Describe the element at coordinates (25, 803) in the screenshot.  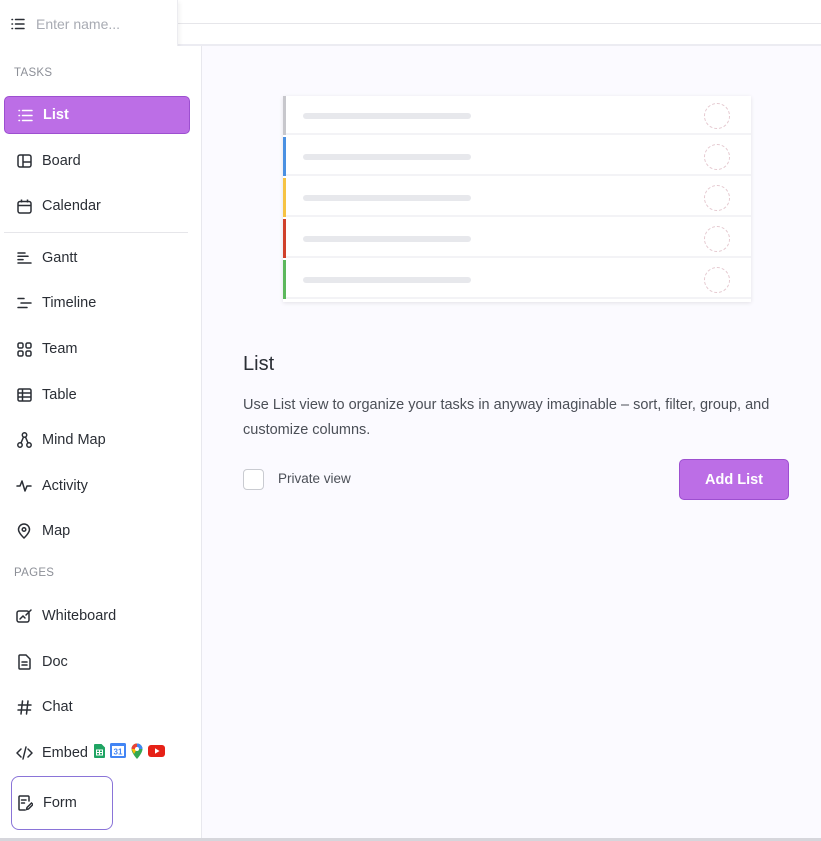
I see `form-icon` at that location.